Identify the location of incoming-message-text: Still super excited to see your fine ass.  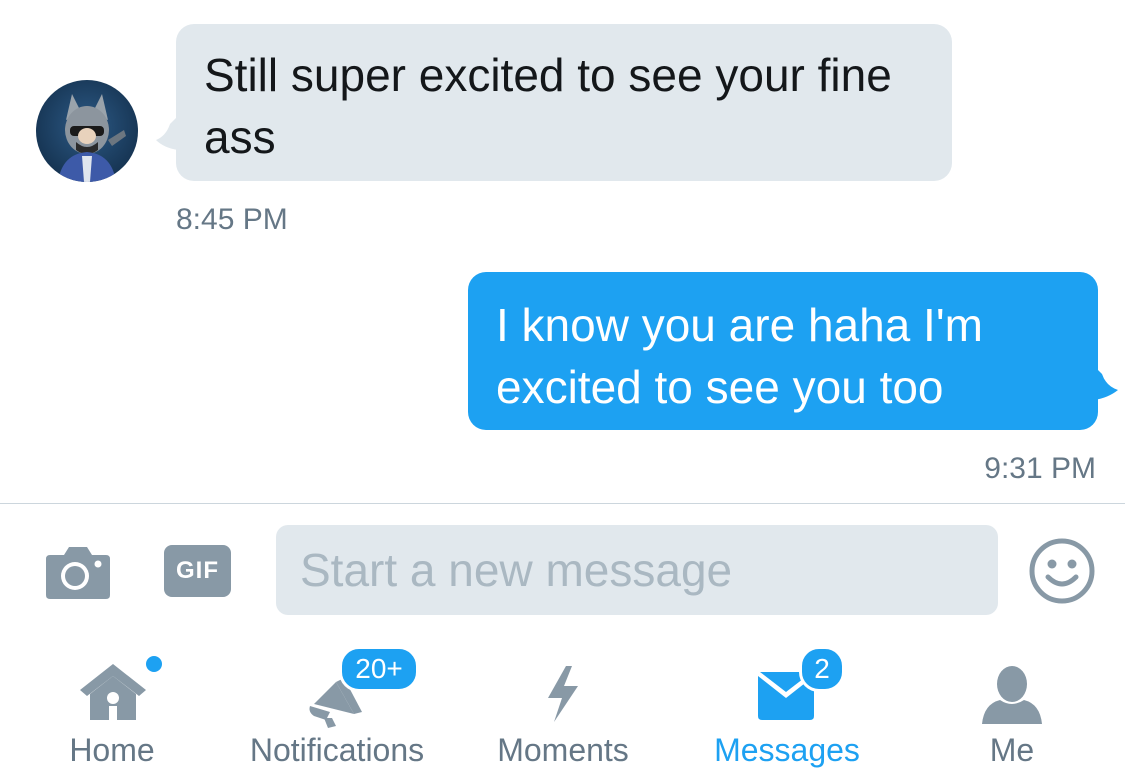
(548, 106).